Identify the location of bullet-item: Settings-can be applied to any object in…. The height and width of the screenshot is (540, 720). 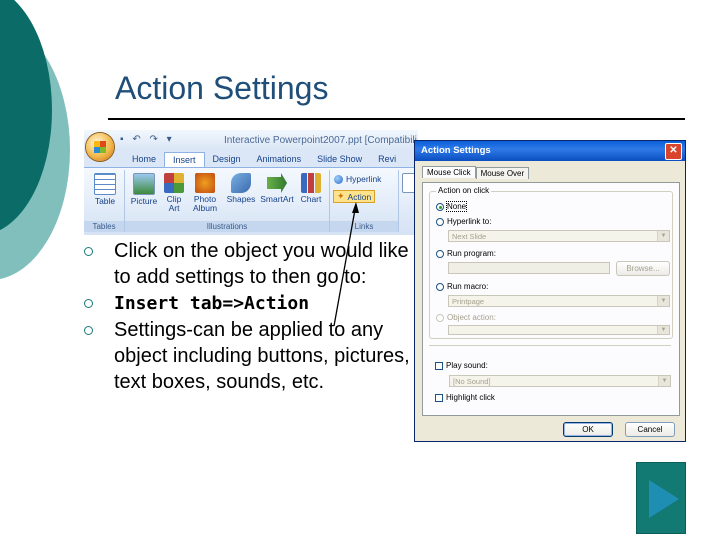
(249, 356).